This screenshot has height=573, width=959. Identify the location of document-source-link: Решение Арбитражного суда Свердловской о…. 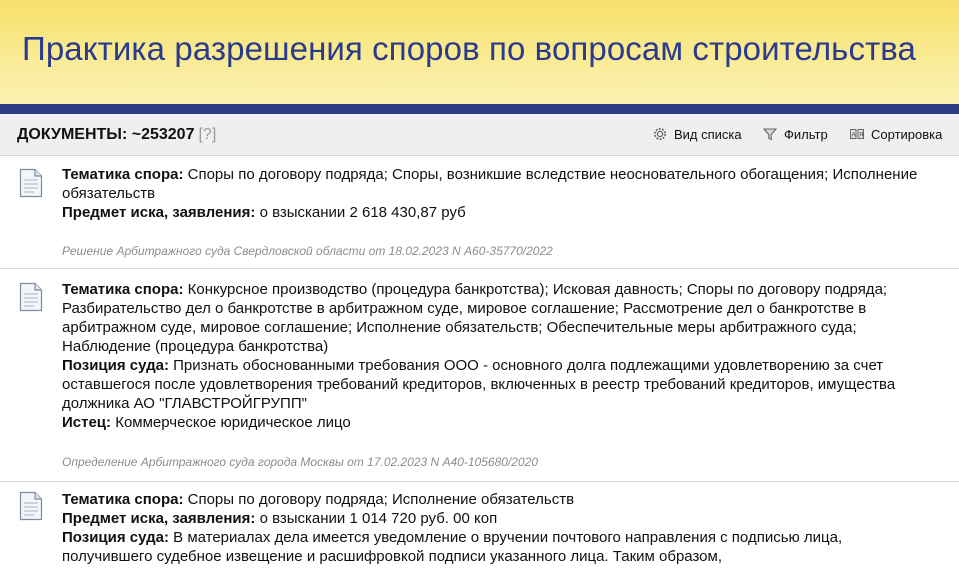
(307, 251).